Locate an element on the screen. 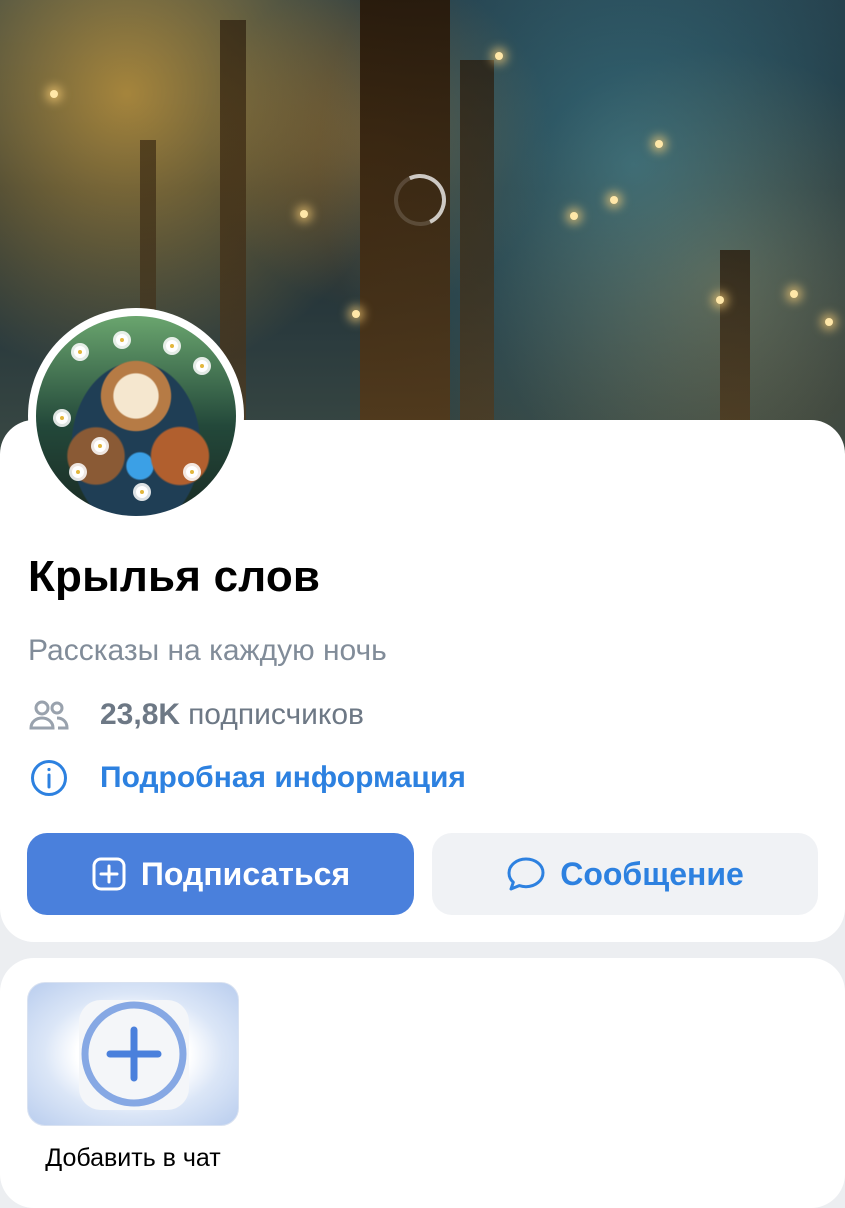 The height and width of the screenshot is (1208, 845). avatar is located at coordinates (136, 416).